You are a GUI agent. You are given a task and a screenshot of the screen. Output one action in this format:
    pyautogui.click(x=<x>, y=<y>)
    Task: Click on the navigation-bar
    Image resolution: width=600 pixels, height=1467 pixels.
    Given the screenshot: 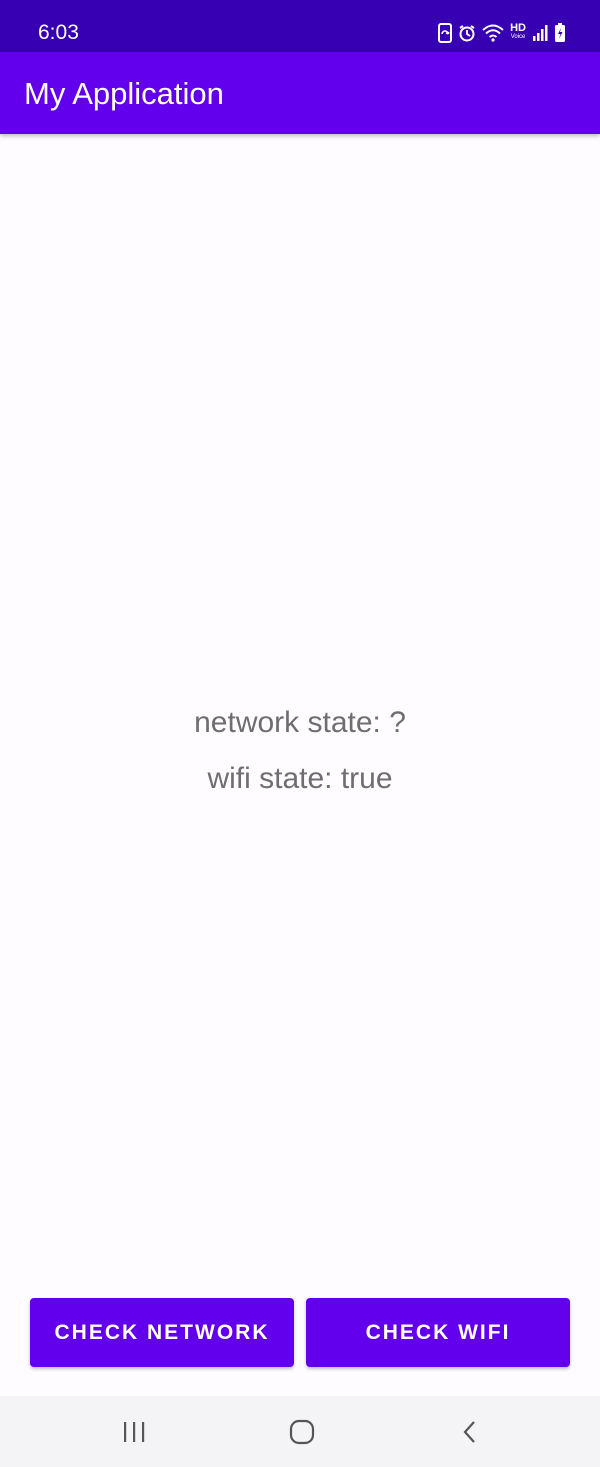 What is the action you would take?
    pyautogui.click(x=300, y=1431)
    